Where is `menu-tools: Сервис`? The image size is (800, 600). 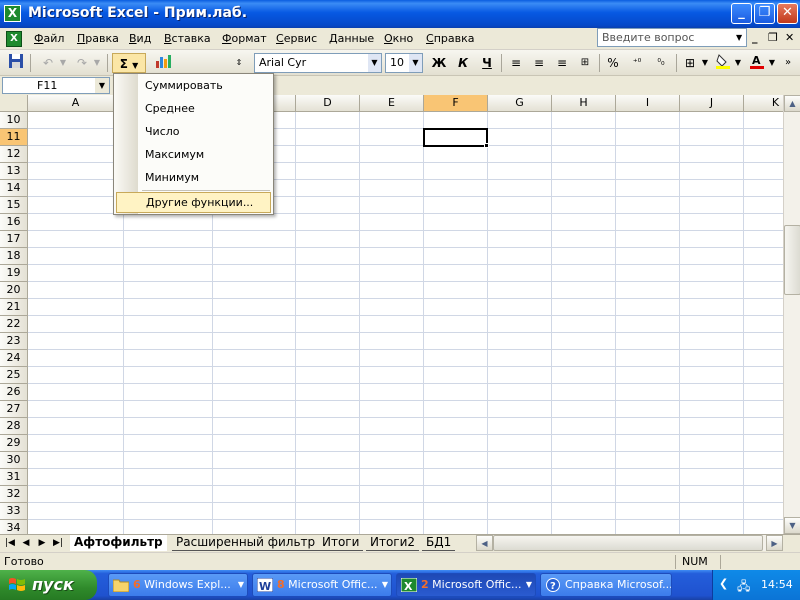
menu-tools: Сервис is located at coordinates (296, 38).